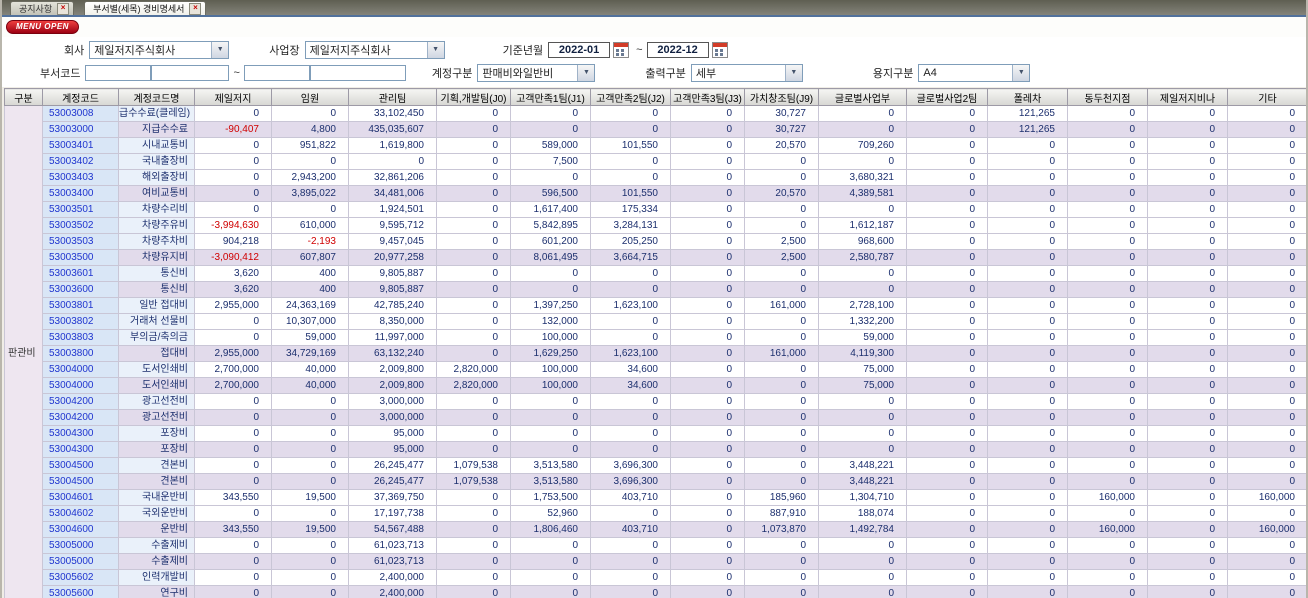 The height and width of the screenshot is (598, 1308). Describe the element at coordinates (655, 273) in the screenshot. I see `expense-row: 53003601 통신비 3,620 400 9,805,887 0 0 0 0 0 0 0 0 0 0 0` at that location.